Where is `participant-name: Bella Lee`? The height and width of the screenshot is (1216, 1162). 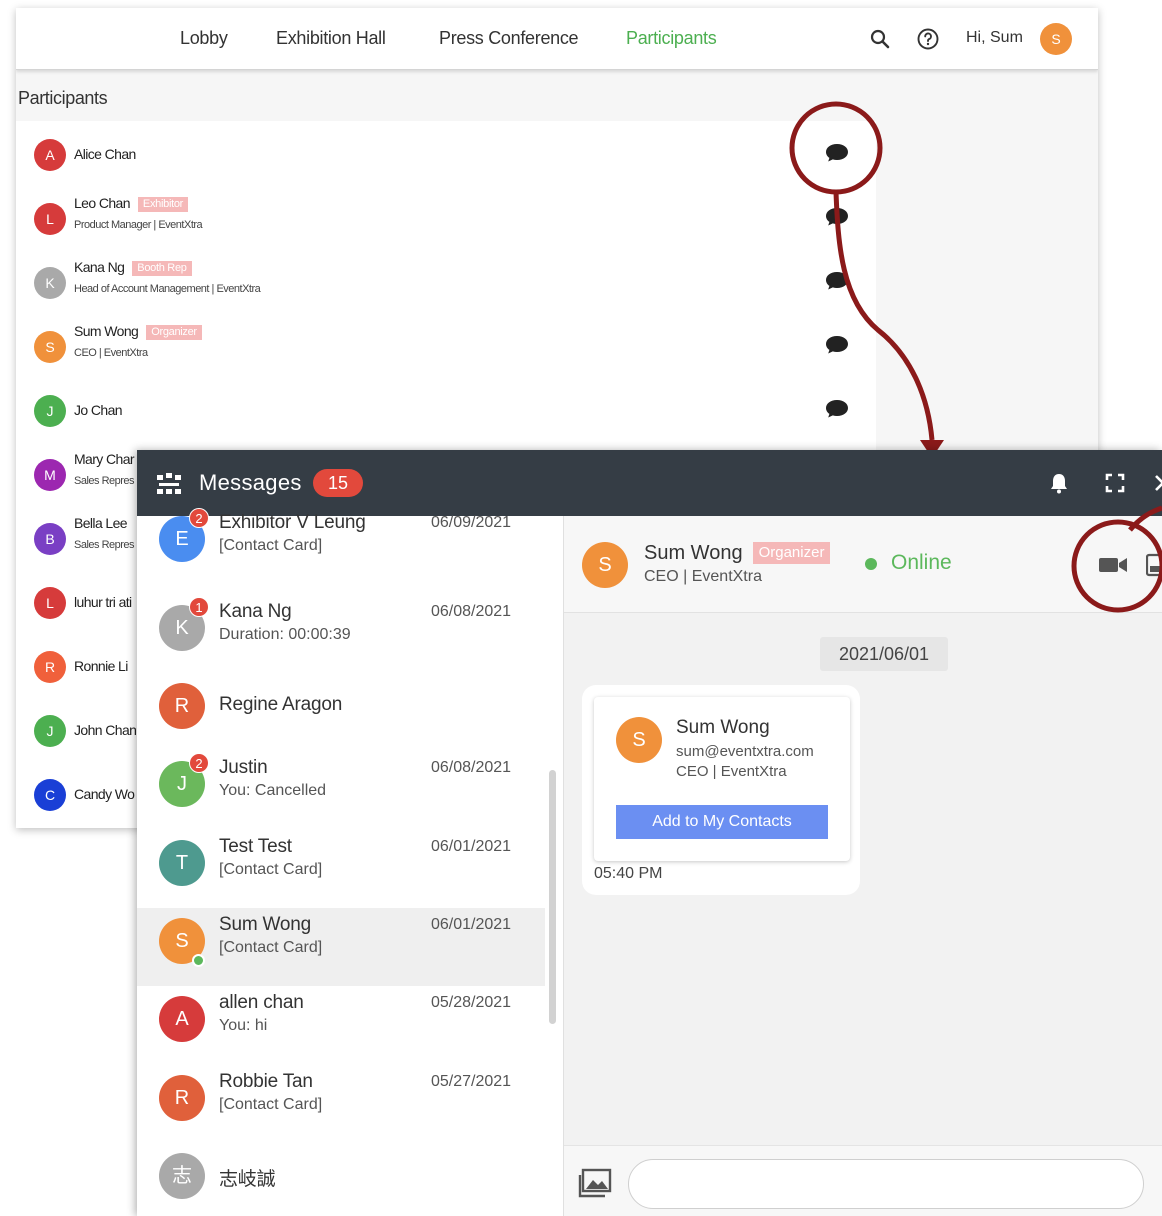
participant-name: Bella Lee is located at coordinates (101, 523).